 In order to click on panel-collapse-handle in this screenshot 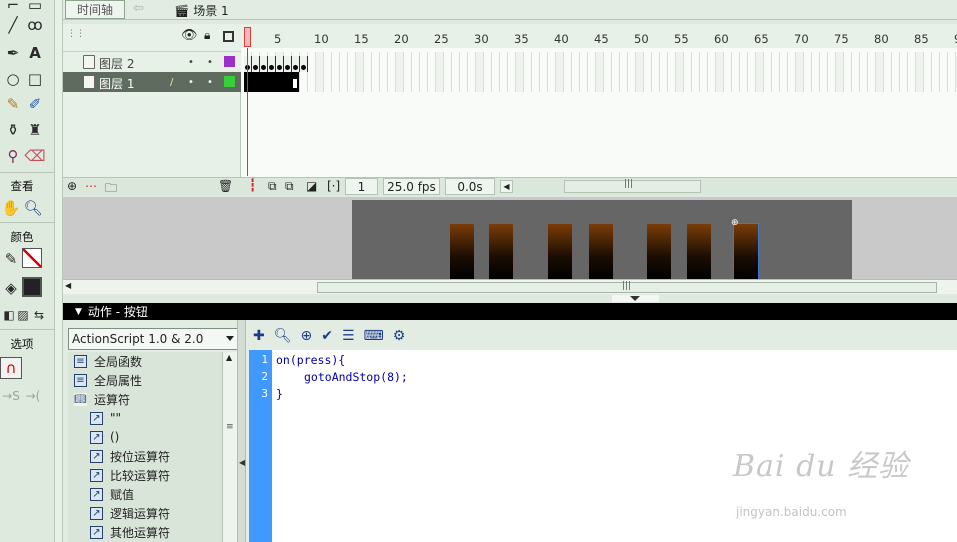, I will do `click(635, 298)`.